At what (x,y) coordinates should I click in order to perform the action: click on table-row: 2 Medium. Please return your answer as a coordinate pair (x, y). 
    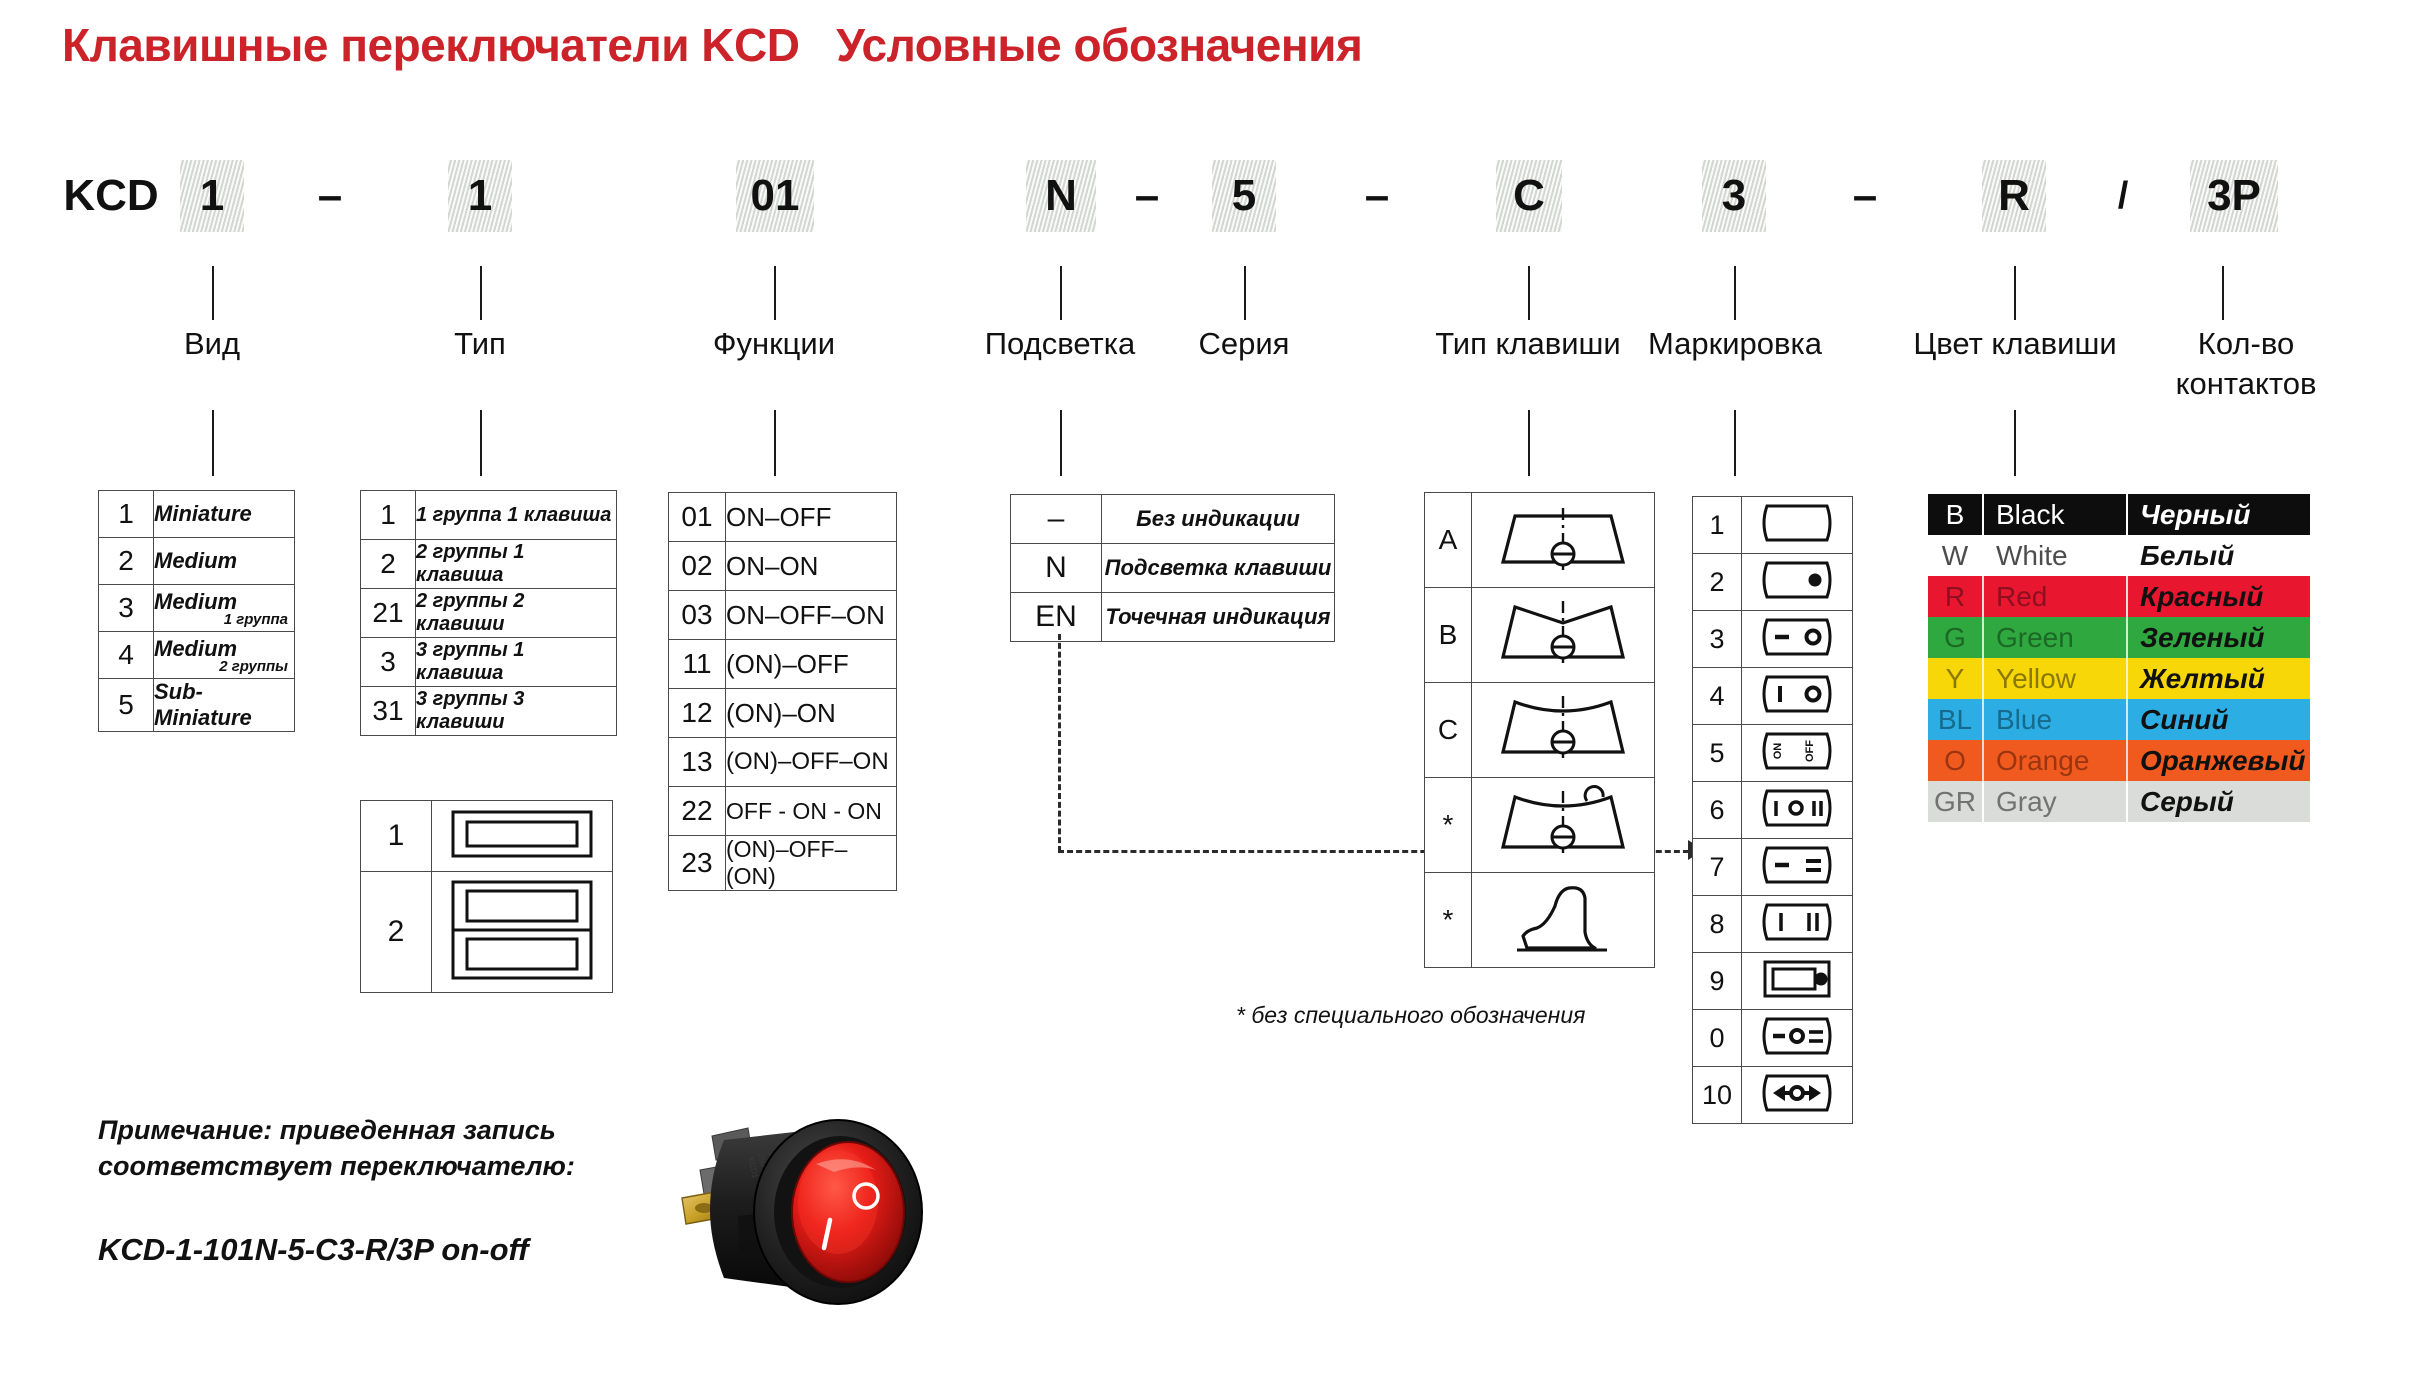
    Looking at the image, I should click on (196, 561).